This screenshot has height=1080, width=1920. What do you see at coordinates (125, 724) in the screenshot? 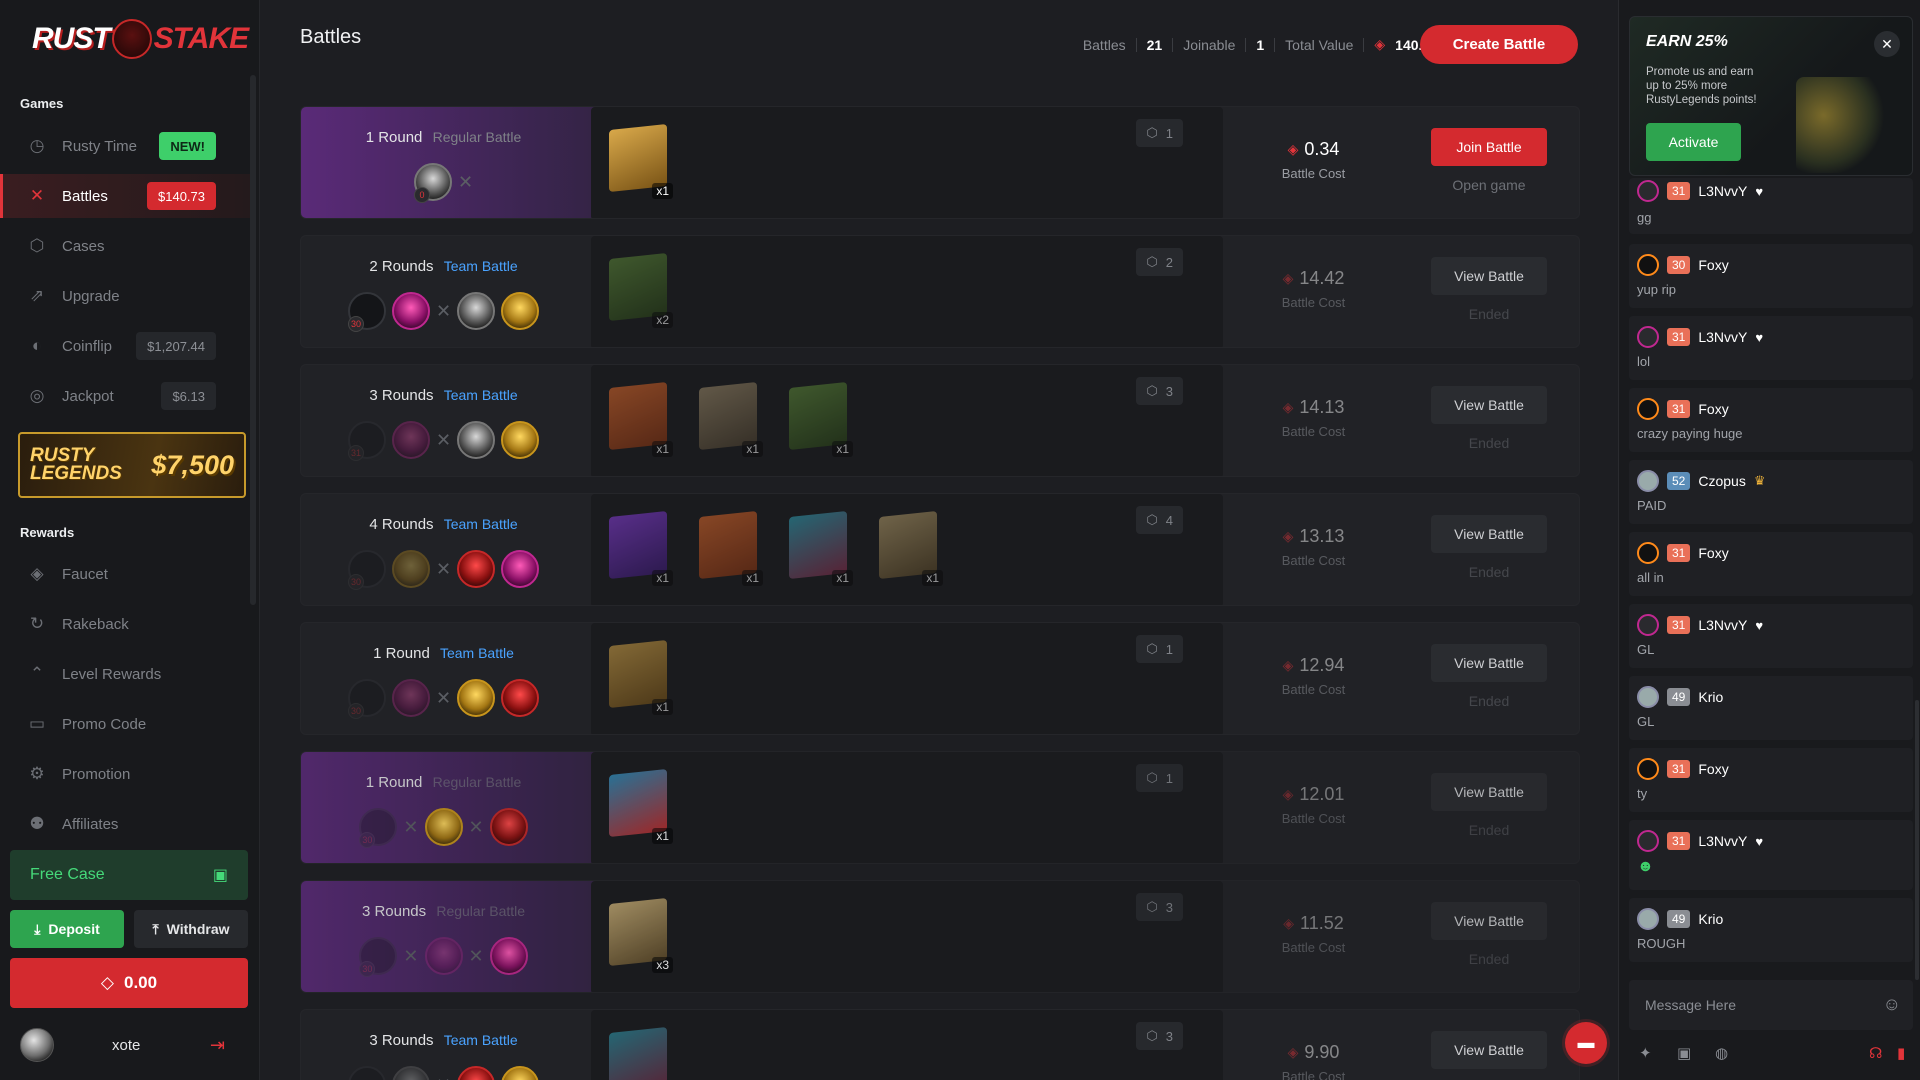
I see `sidebar-item-promo-code: ▭ Promo Code` at bounding box center [125, 724].